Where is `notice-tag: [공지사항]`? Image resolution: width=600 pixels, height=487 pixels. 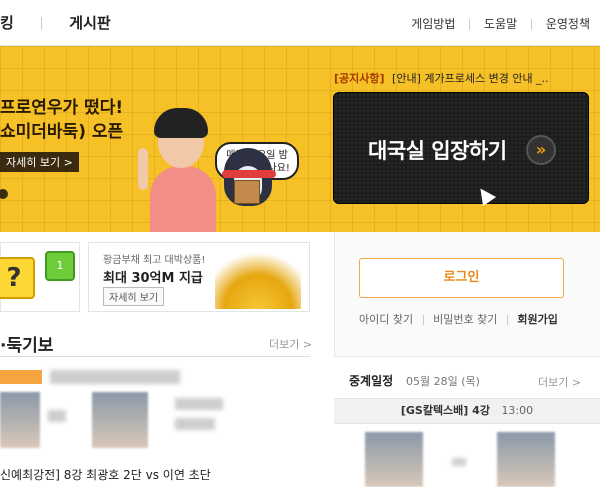
notice-tag: [공지사항] is located at coordinates (359, 78).